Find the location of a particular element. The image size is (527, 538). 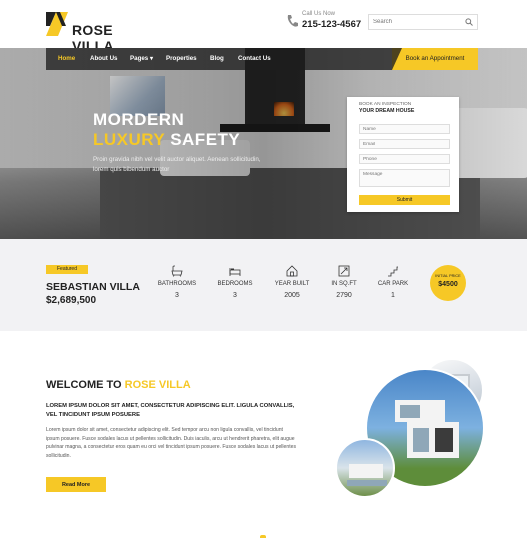

stat-year-built: YEAR BUILT 2005 is located at coordinates (292, 282).